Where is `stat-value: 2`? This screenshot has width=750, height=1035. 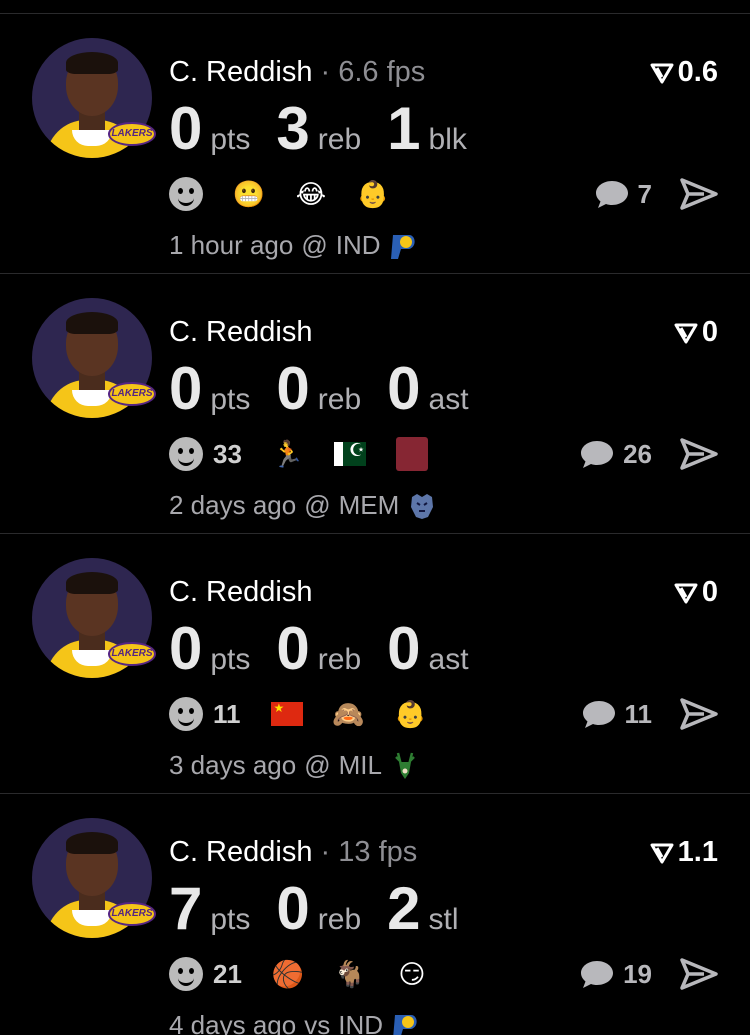
stat-value: 2 is located at coordinates (404, 908).